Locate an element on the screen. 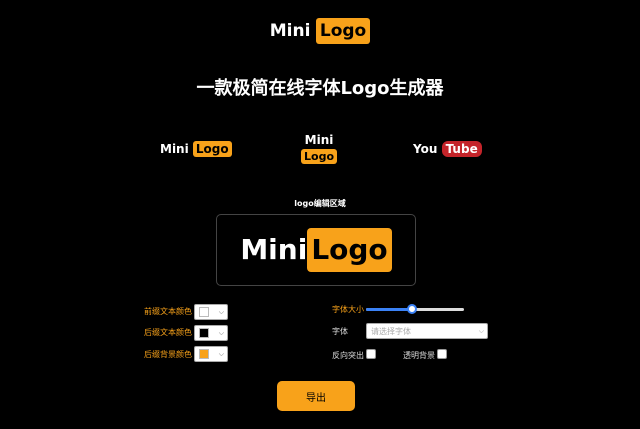 The height and width of the screenshot is (429, 640). preset-logo-1: Mini Logo is located at coordinates (196, 149).